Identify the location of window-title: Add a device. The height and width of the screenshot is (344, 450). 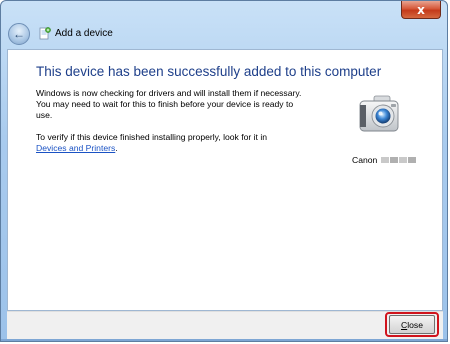
(84, 33).